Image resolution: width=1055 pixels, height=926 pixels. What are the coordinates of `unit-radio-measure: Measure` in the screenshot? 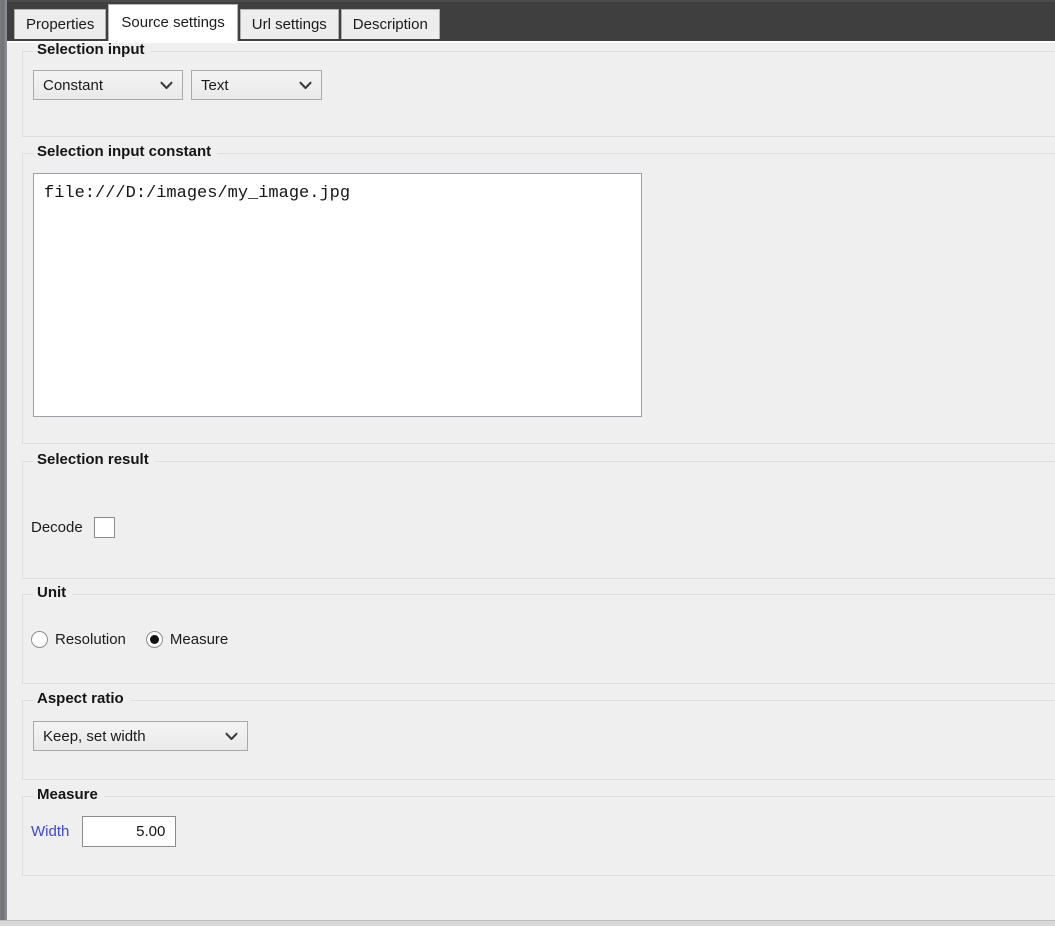 It's located at (187, 639).